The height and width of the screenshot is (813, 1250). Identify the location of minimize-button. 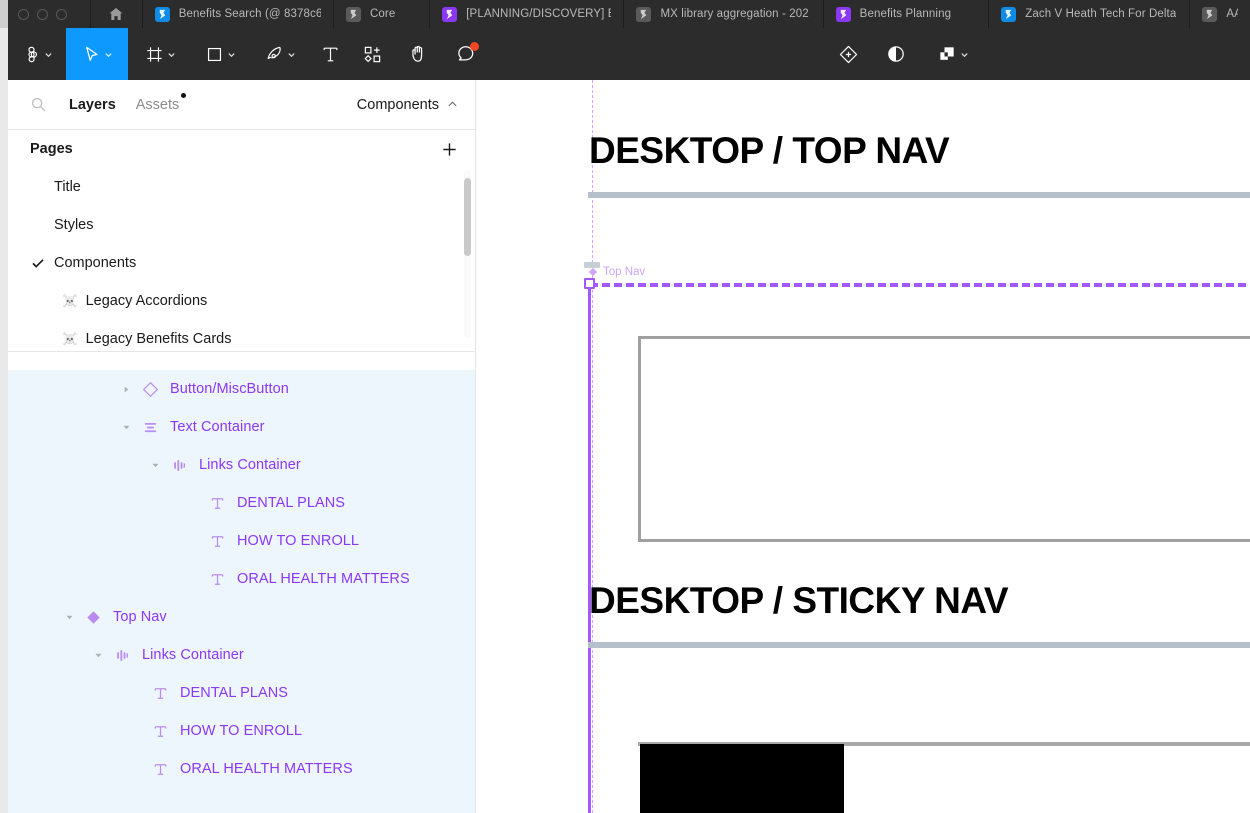
(42, 14).